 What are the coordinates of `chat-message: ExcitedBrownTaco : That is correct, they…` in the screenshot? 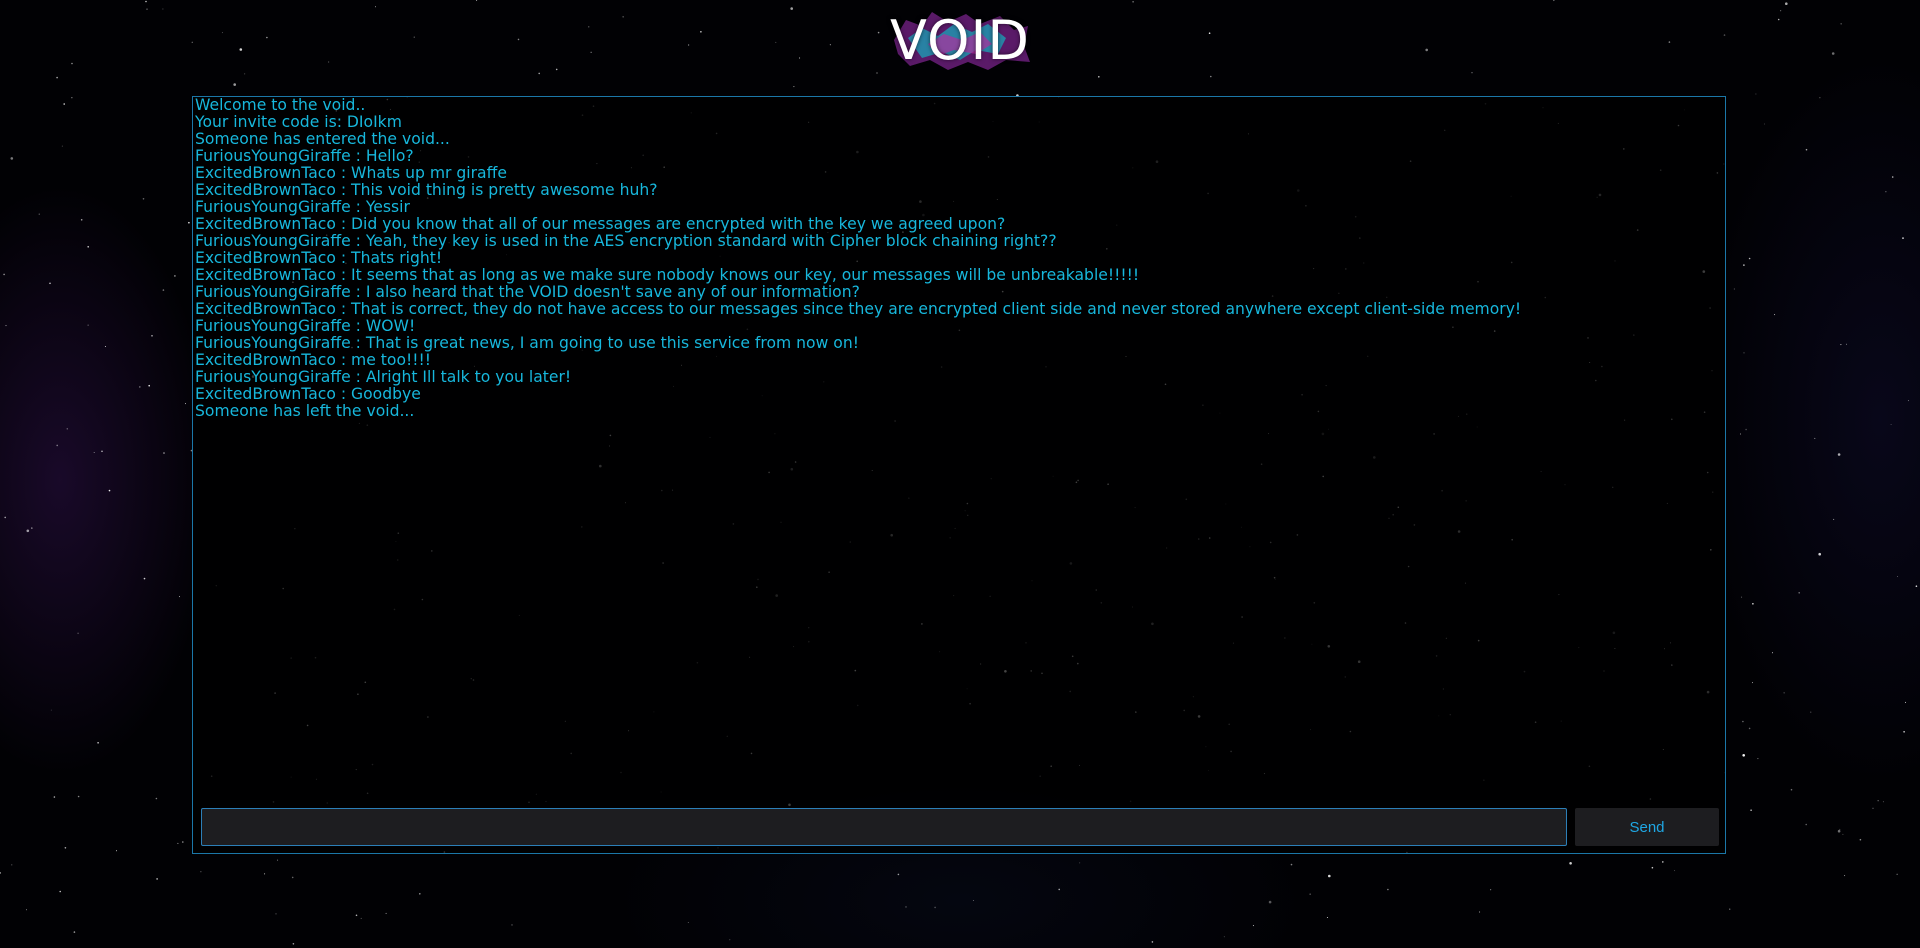 It's located at (858, 309).